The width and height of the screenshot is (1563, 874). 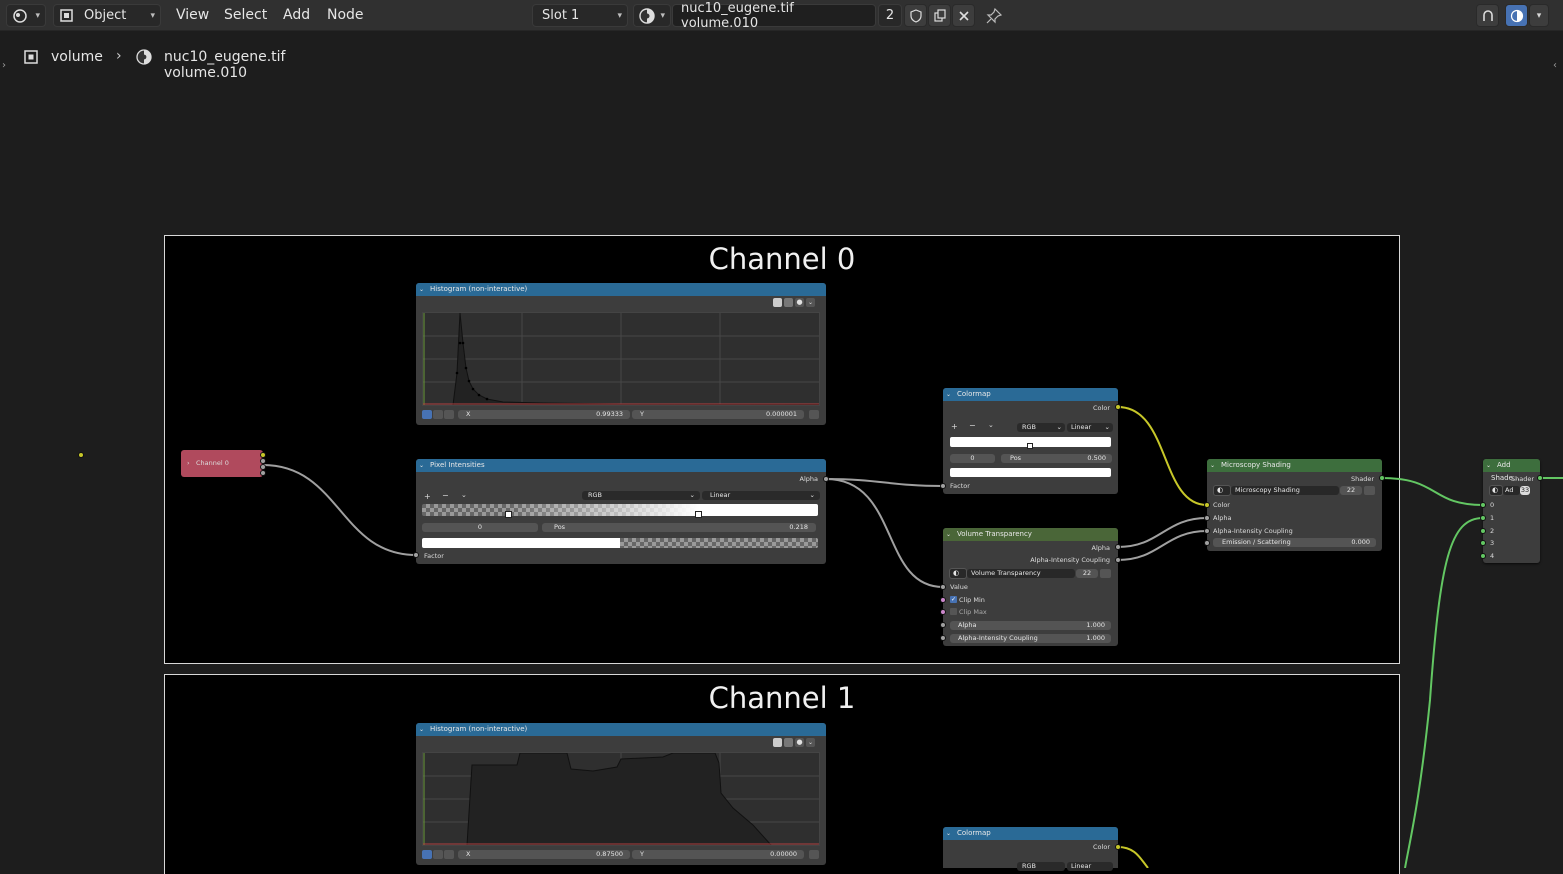 I want to click on socket-pixel-alpha-out, so click(x=826, y=479).